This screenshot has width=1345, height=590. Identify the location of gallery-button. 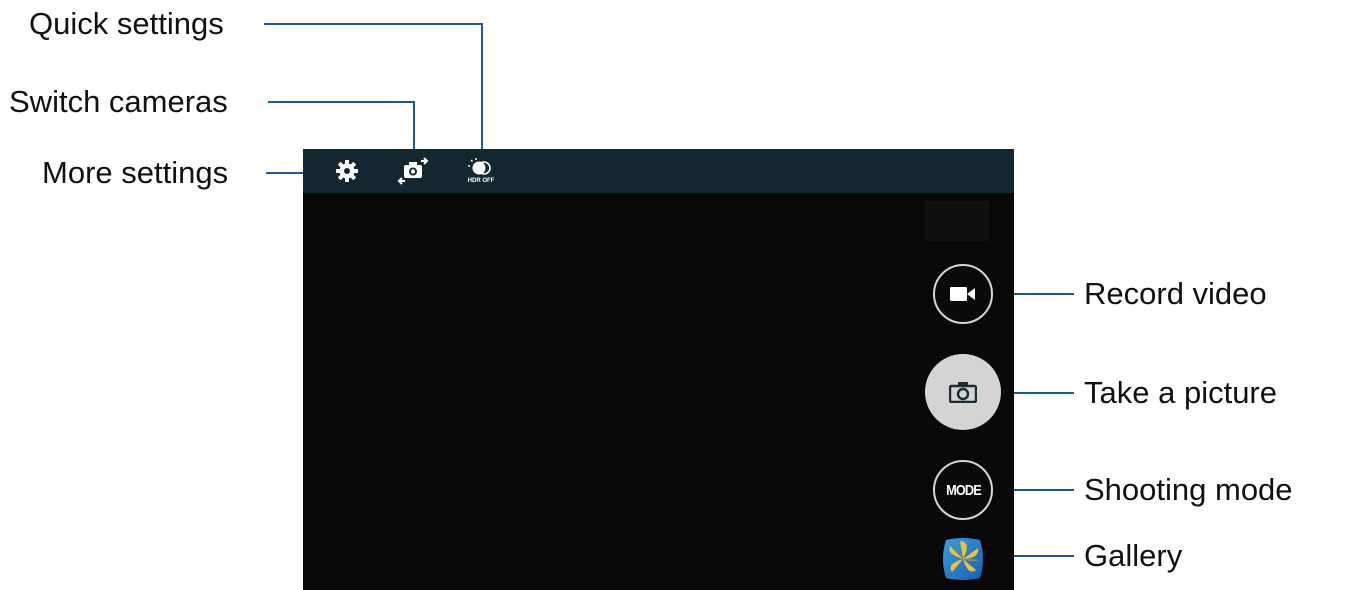
(963, 559).